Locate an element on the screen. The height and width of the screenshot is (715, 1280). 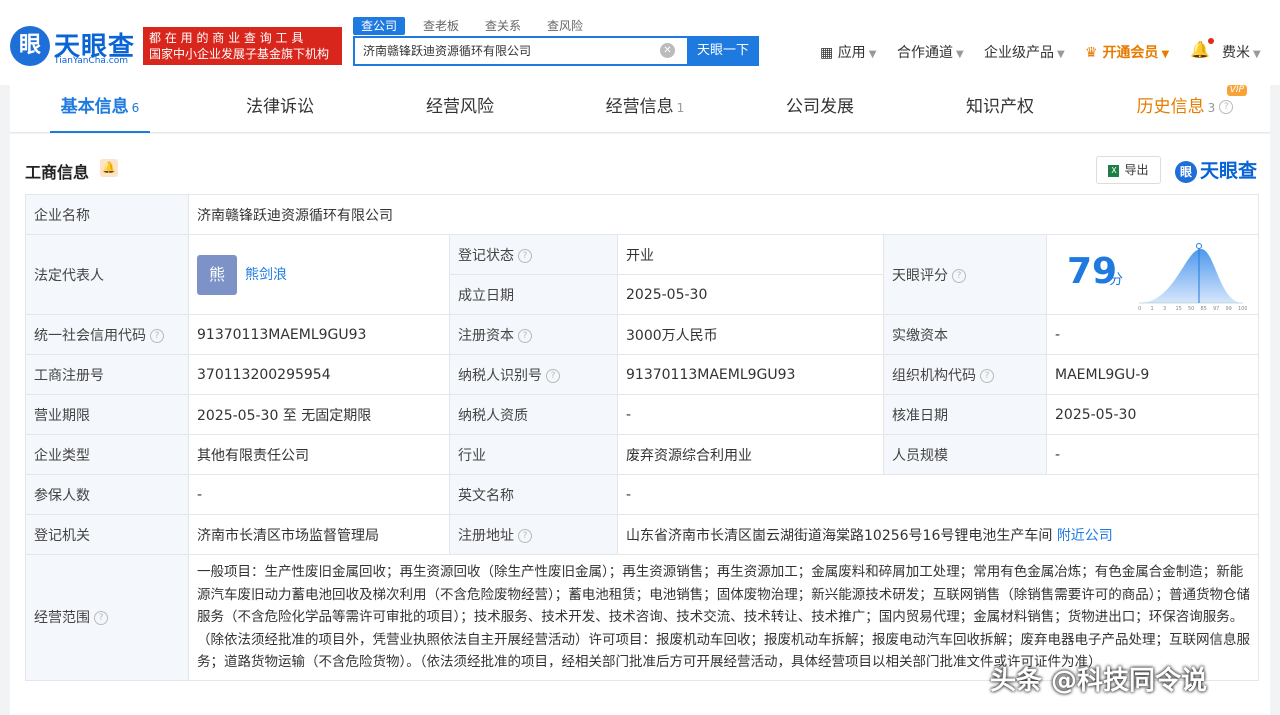
tab-label: 知识产权 is located at coordinates (1000, 107).